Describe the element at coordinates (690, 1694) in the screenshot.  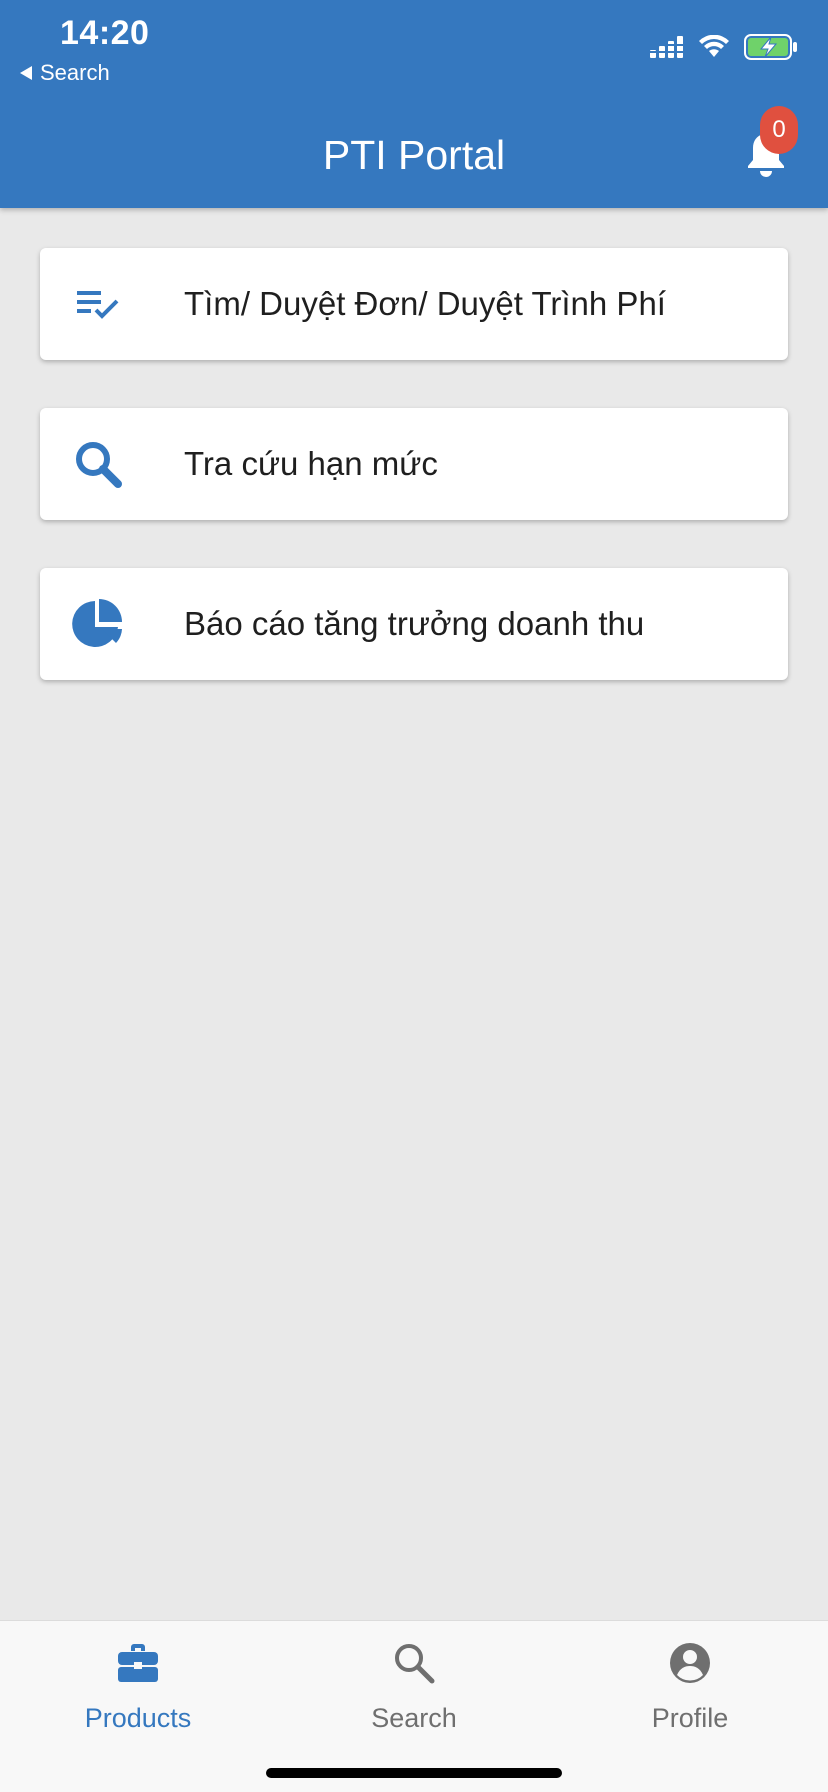
I see `tab-profile: Profile` at that location.